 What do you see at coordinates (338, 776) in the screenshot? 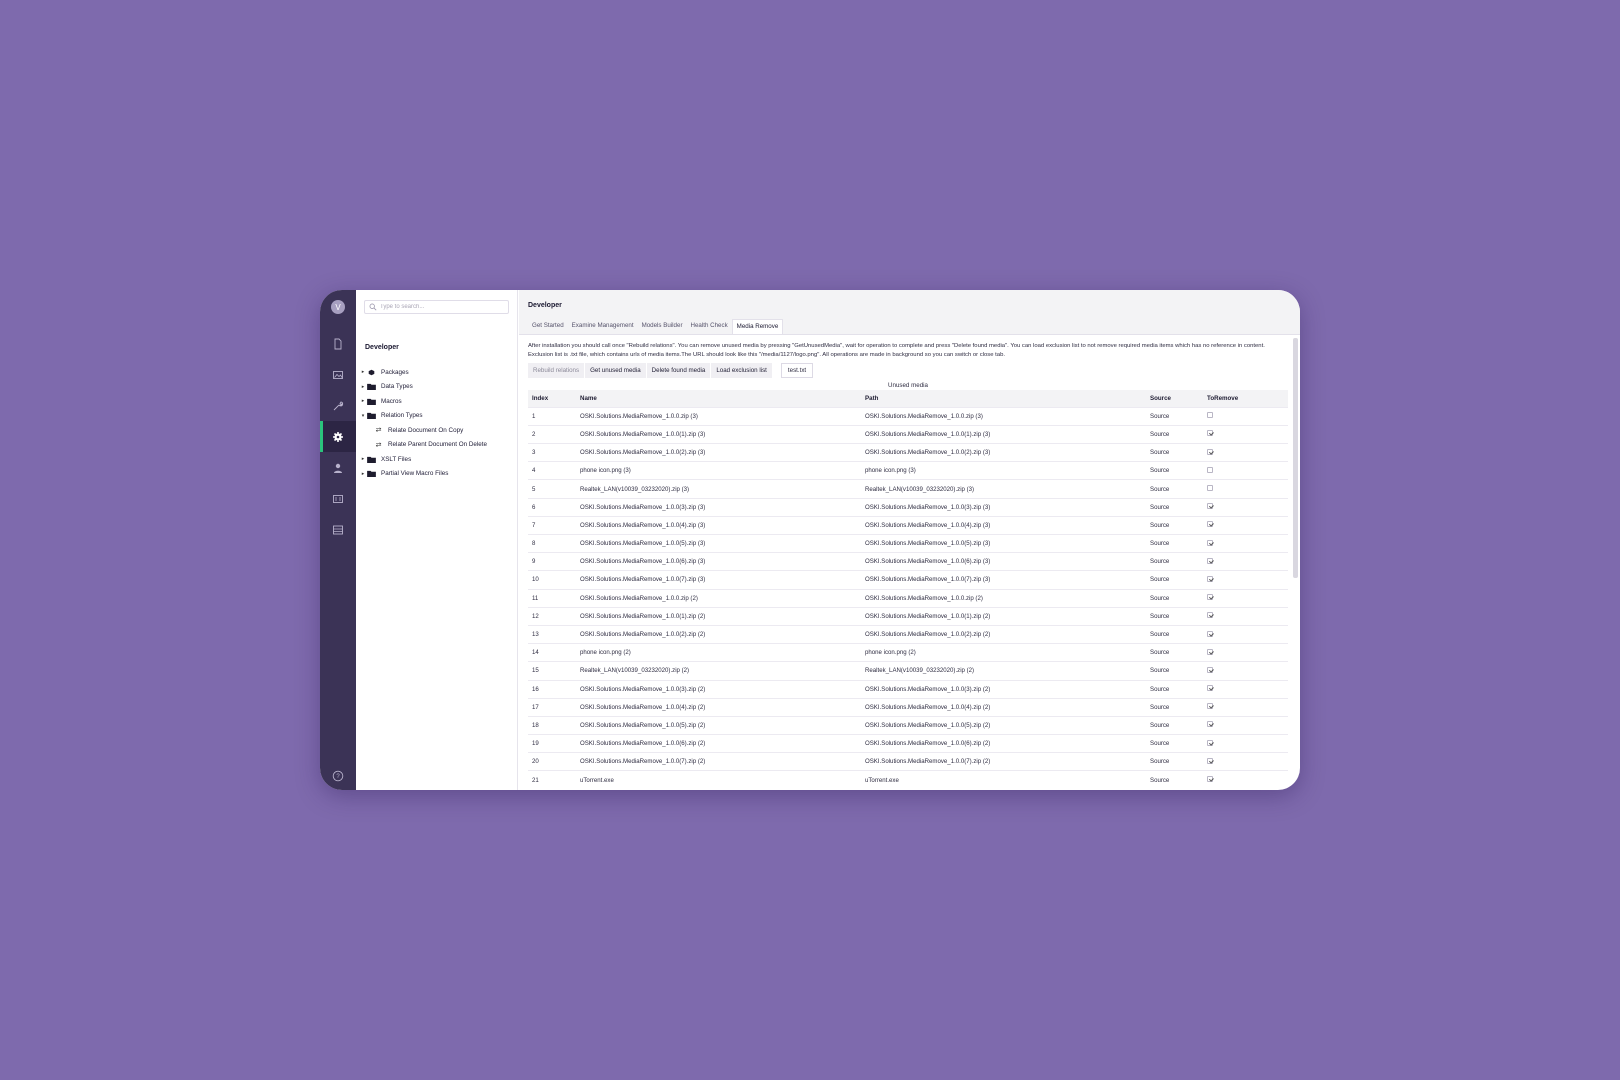
I see `help-icon: ?` at bounding box center [338, 776].